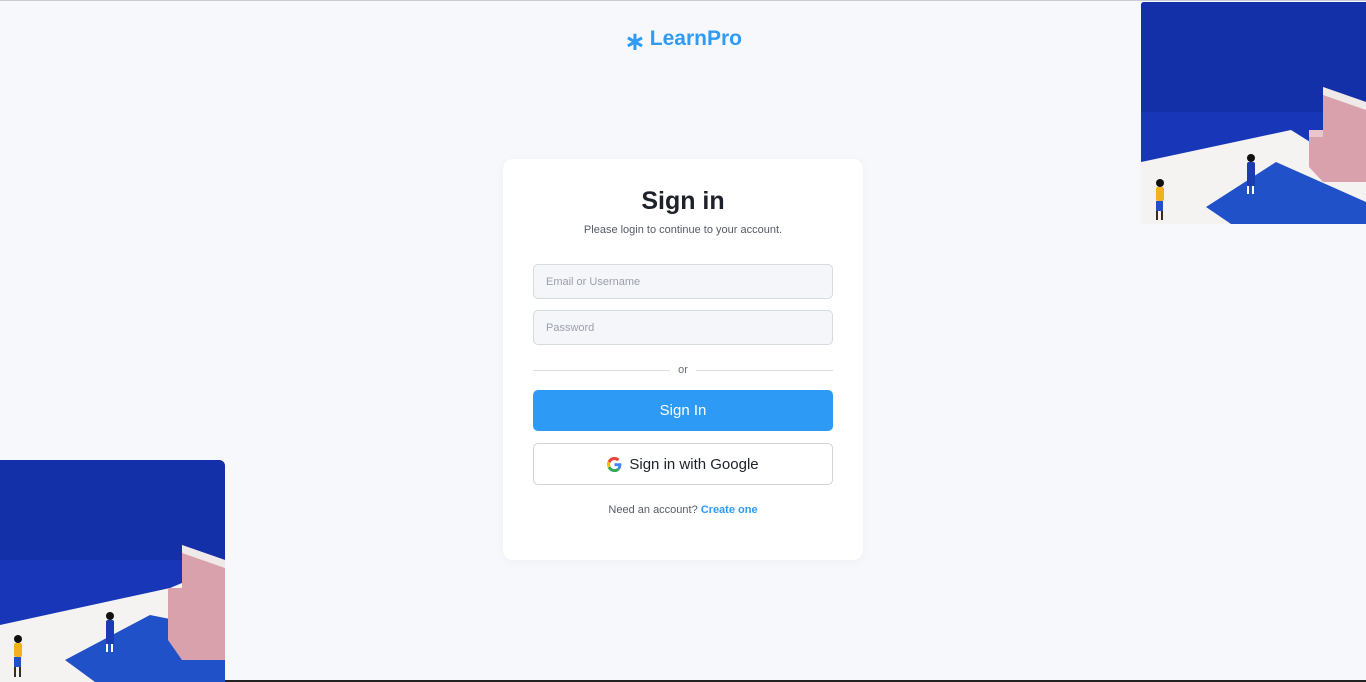 Image resolution: width=1366 pixels, height=682 pixels. I want to click on google-button-label: Sign in with Google, so click(694, 464).